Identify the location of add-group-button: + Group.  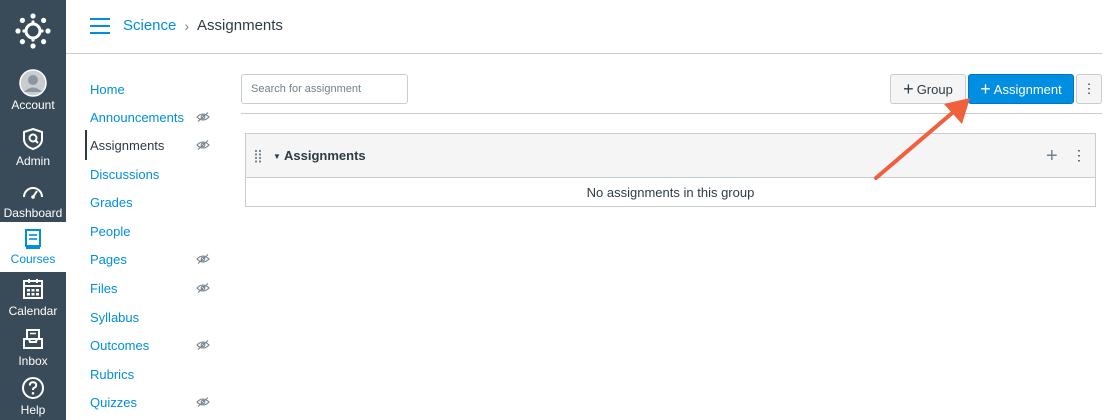
(928, 89).